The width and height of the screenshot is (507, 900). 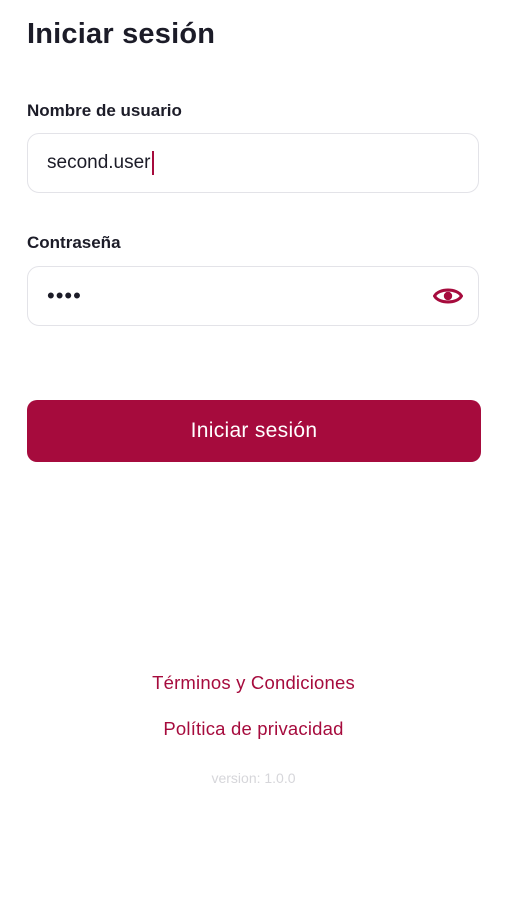 What do you see at coordinates (121, 34) in the screenshot?
I see `page-title: Iniciar sesión` at bounding box center [121, 34].